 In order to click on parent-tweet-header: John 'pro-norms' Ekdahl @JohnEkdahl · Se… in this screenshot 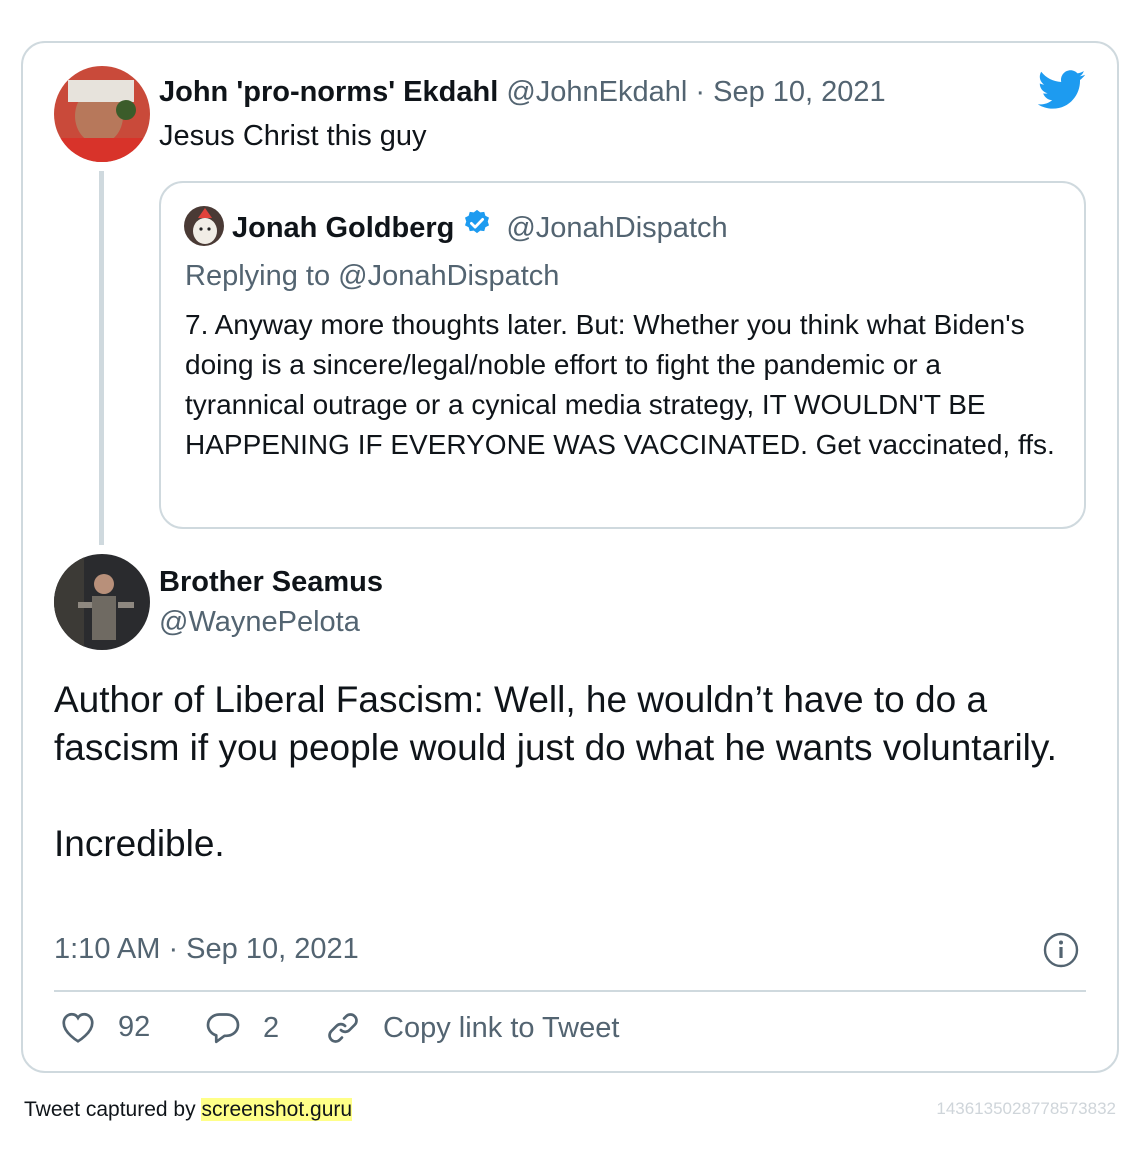, I will do `click(522, 92)`.